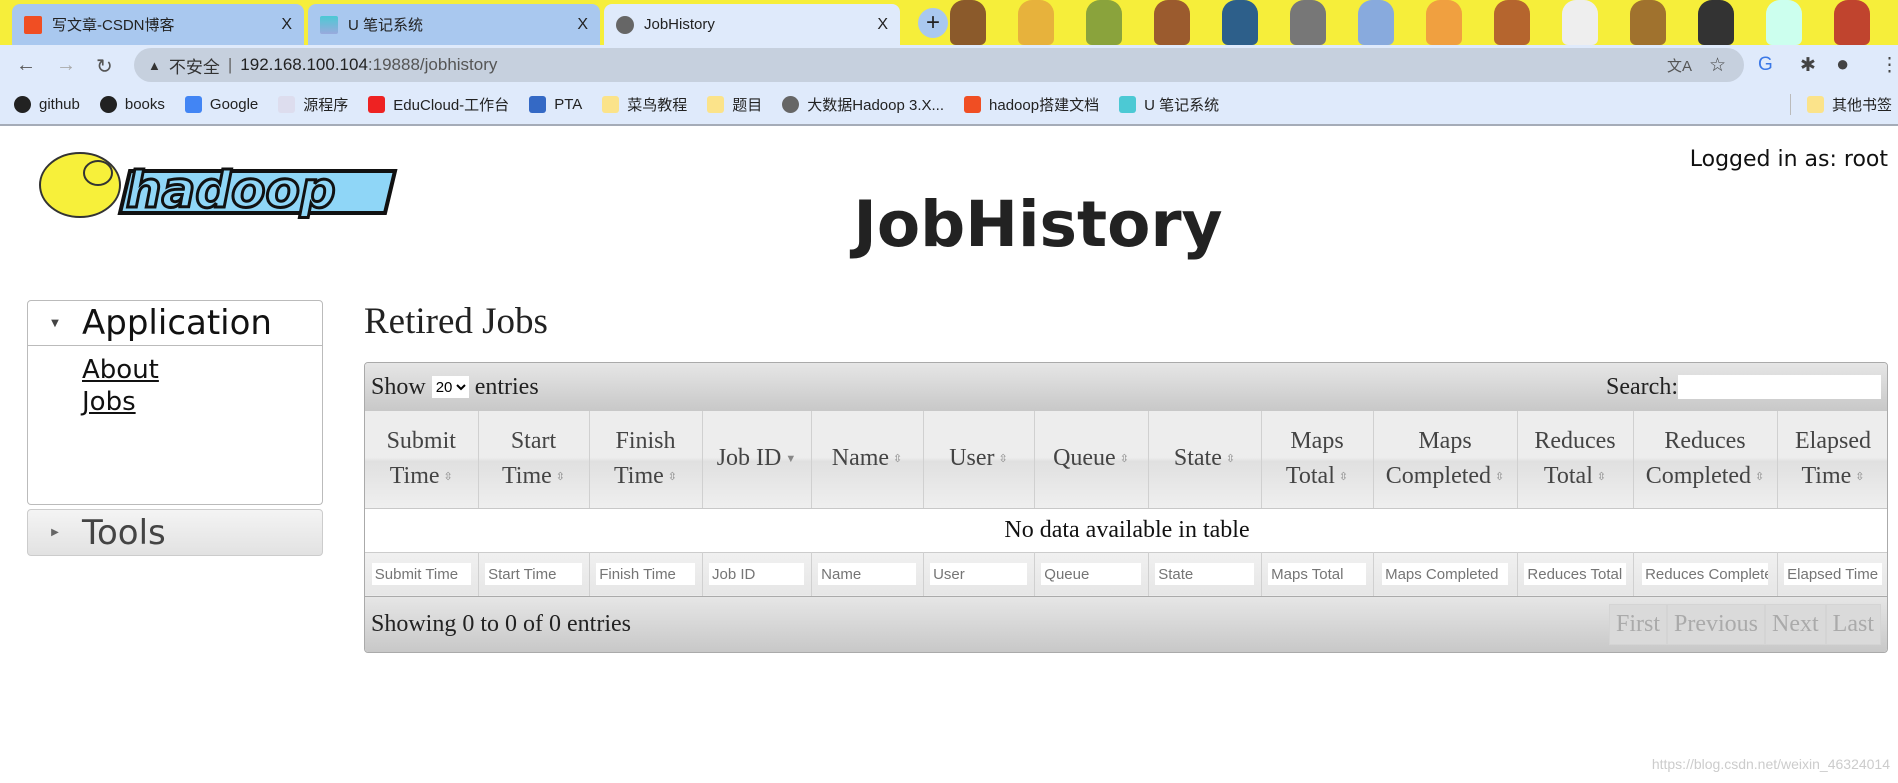 Image resolution: width=1898 pixels, height=783 pixels. What do you see at coordinates (1808, 65) in the screenshot?
I see `extensions-icon: ✱` at bounding box center [1808, 65].